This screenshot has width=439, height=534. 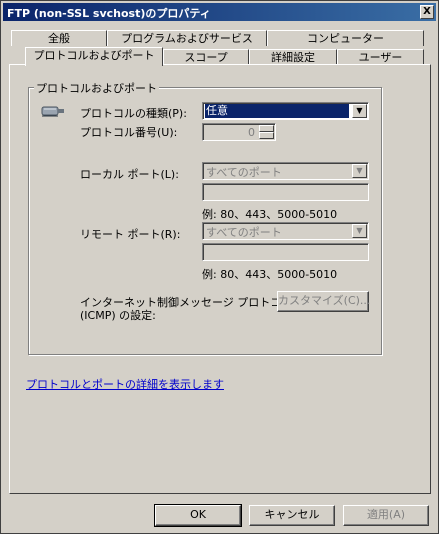 I want to click on close-icon: X, so click(x=427, y=11).